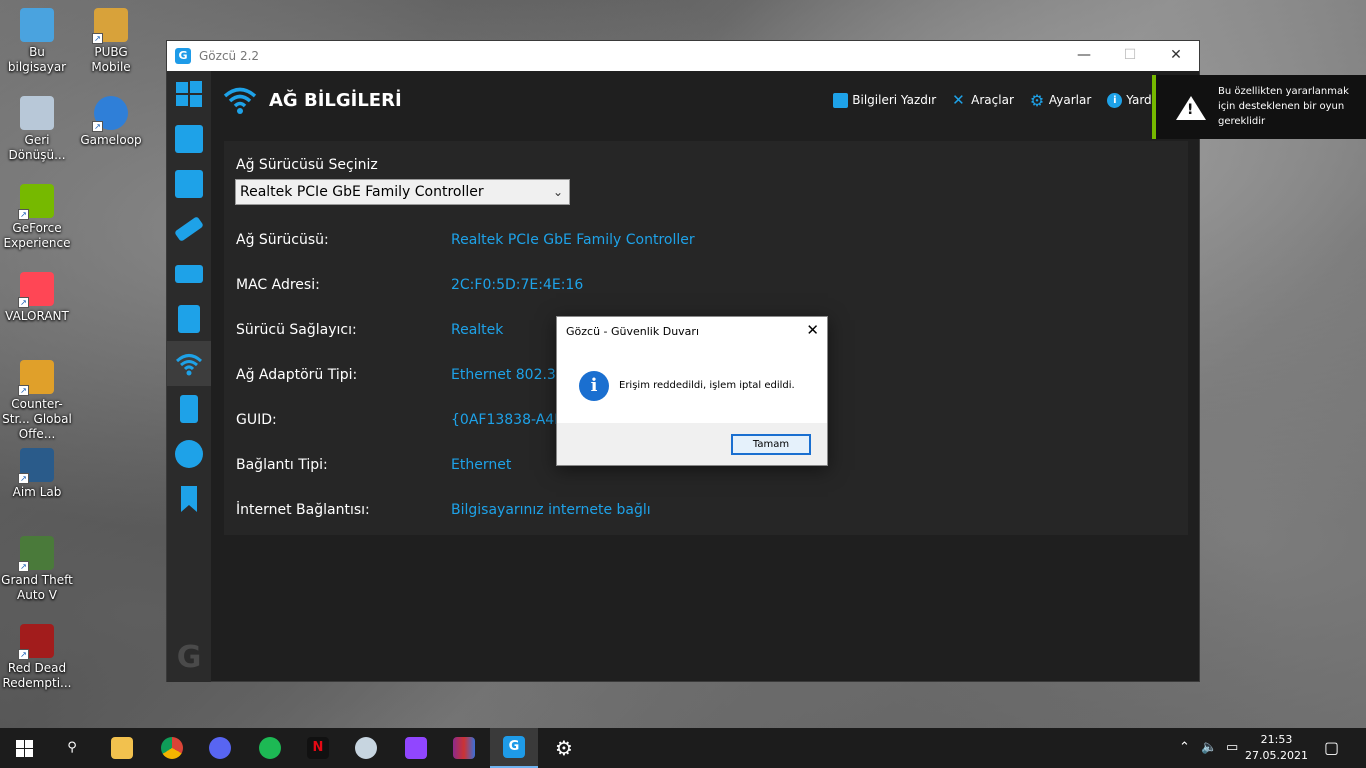 The height and width of the screenshot is (768, 1366). What do you see at coordinates (37, 492) in the screenshot?
I see `desktop-icon-label: Aim Lab` at bounding box center [37, 492].